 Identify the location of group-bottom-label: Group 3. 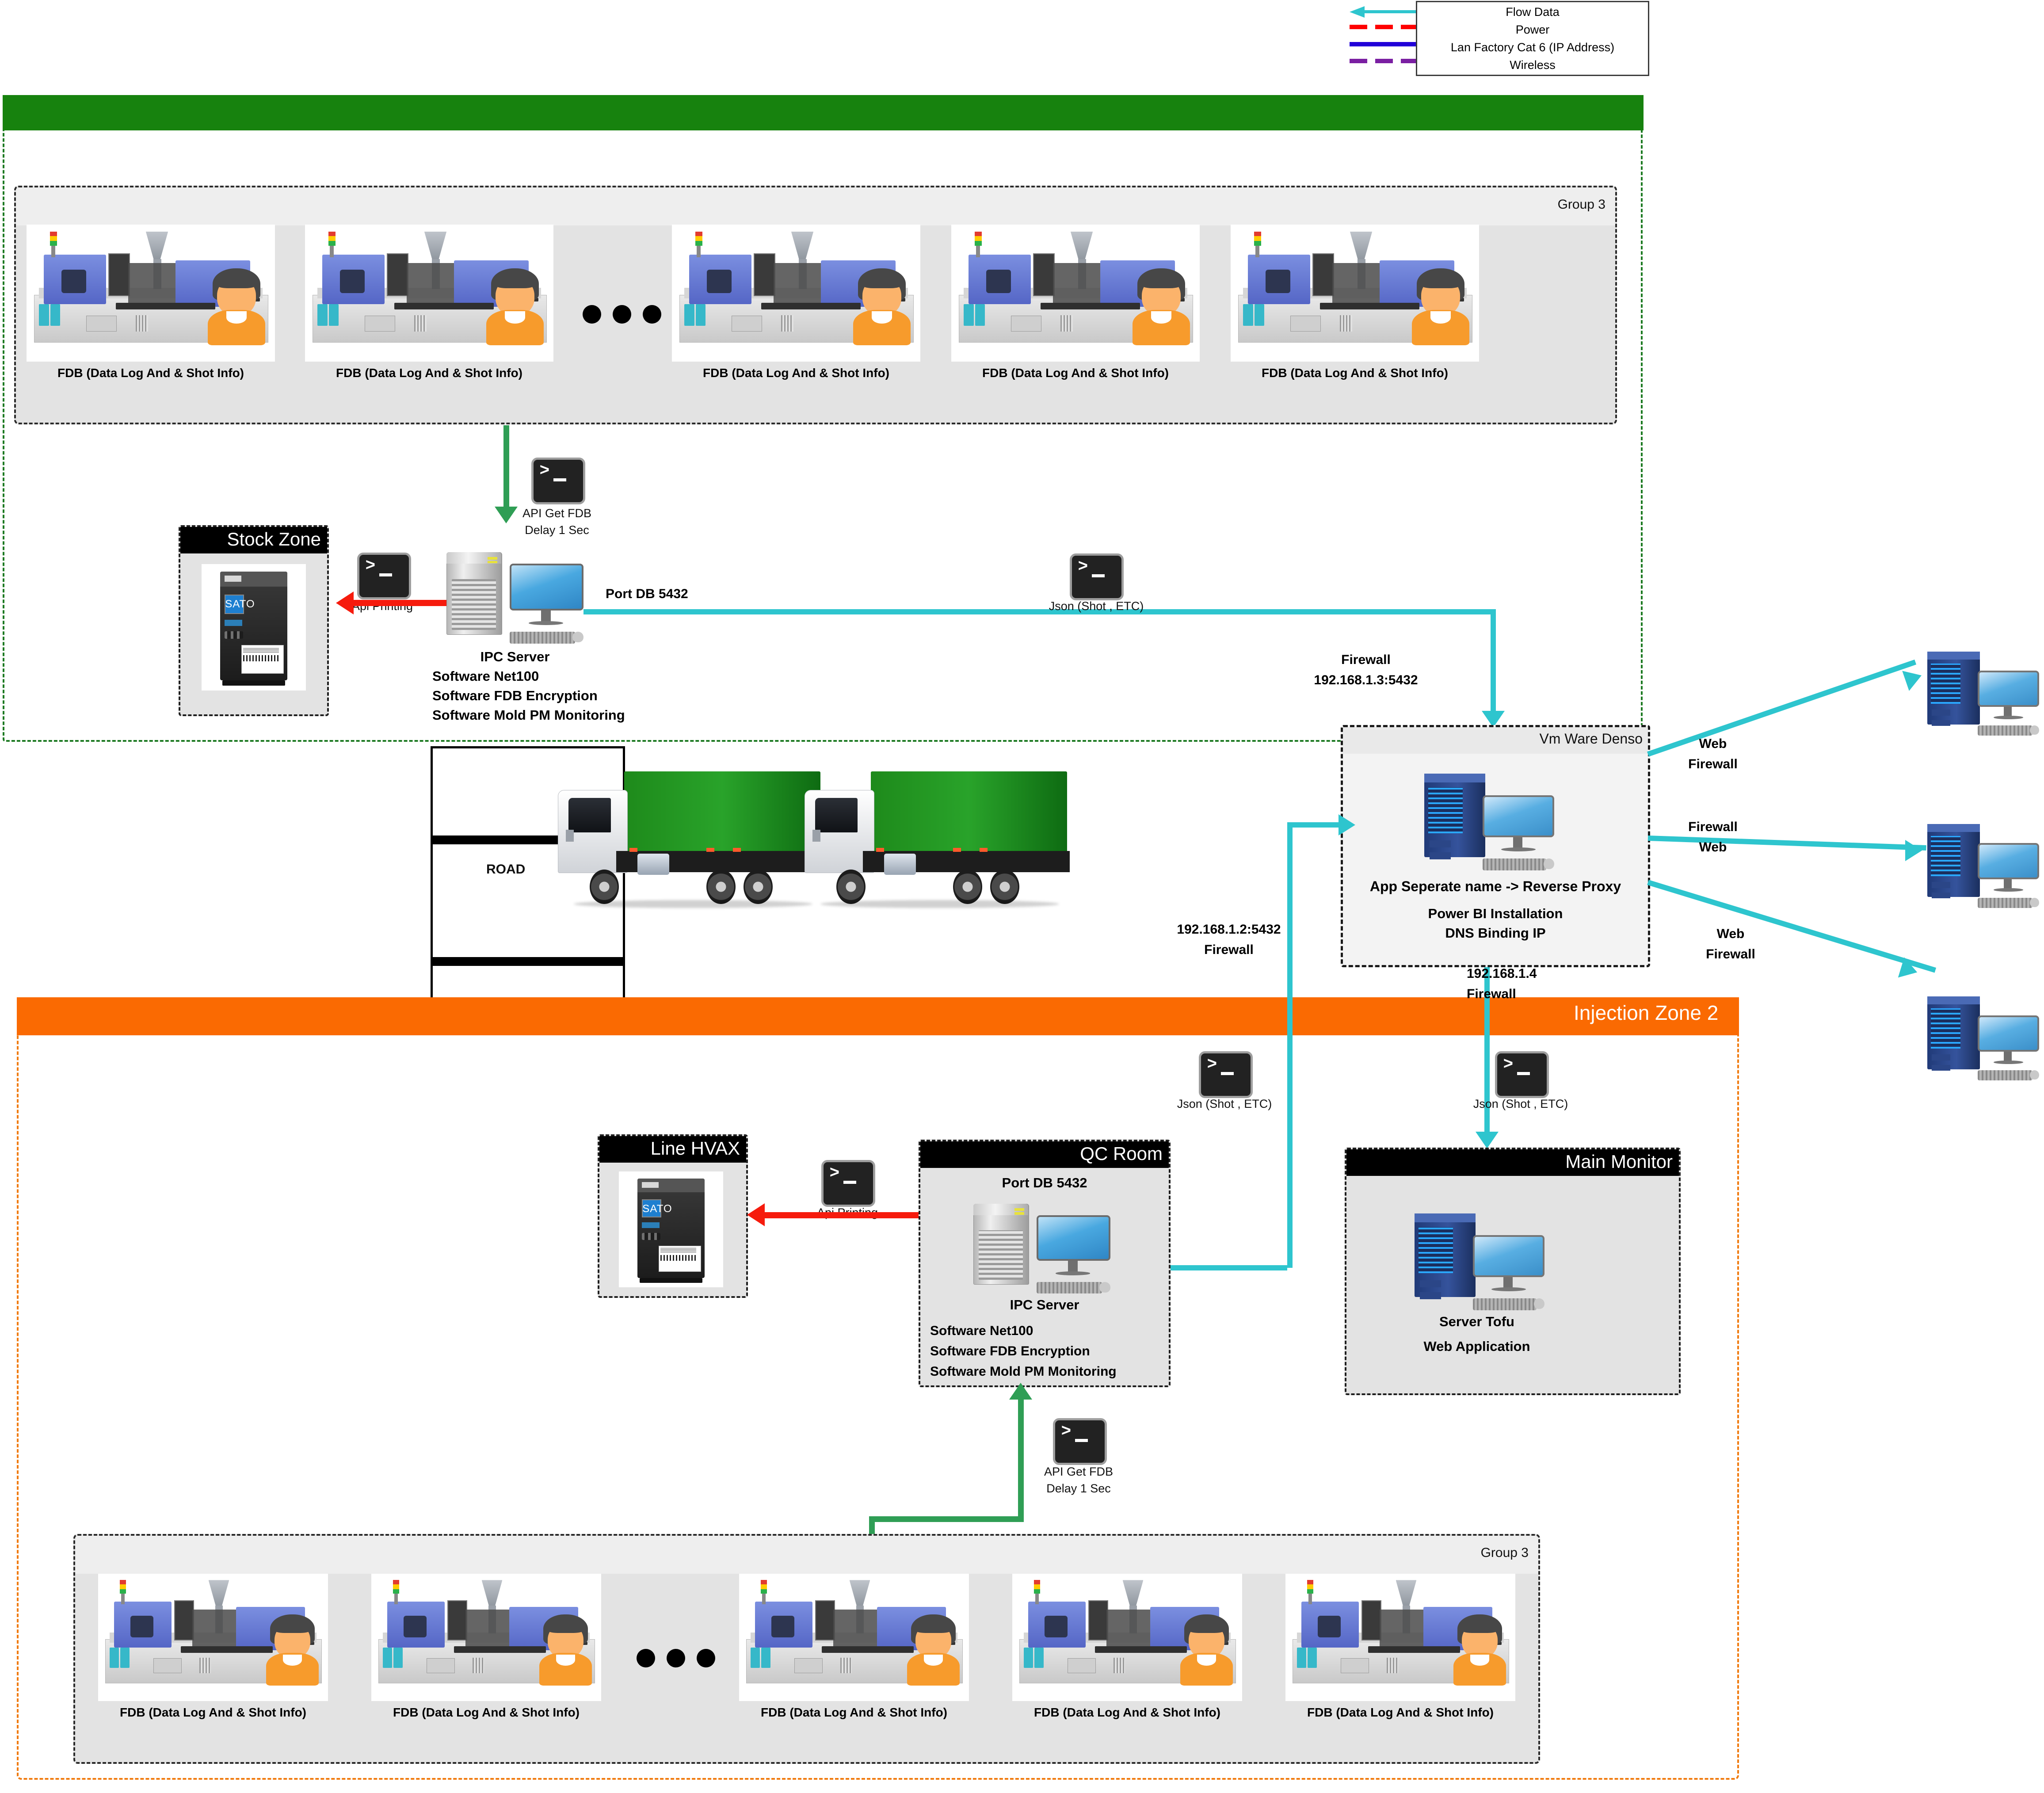
(1504, 1552).